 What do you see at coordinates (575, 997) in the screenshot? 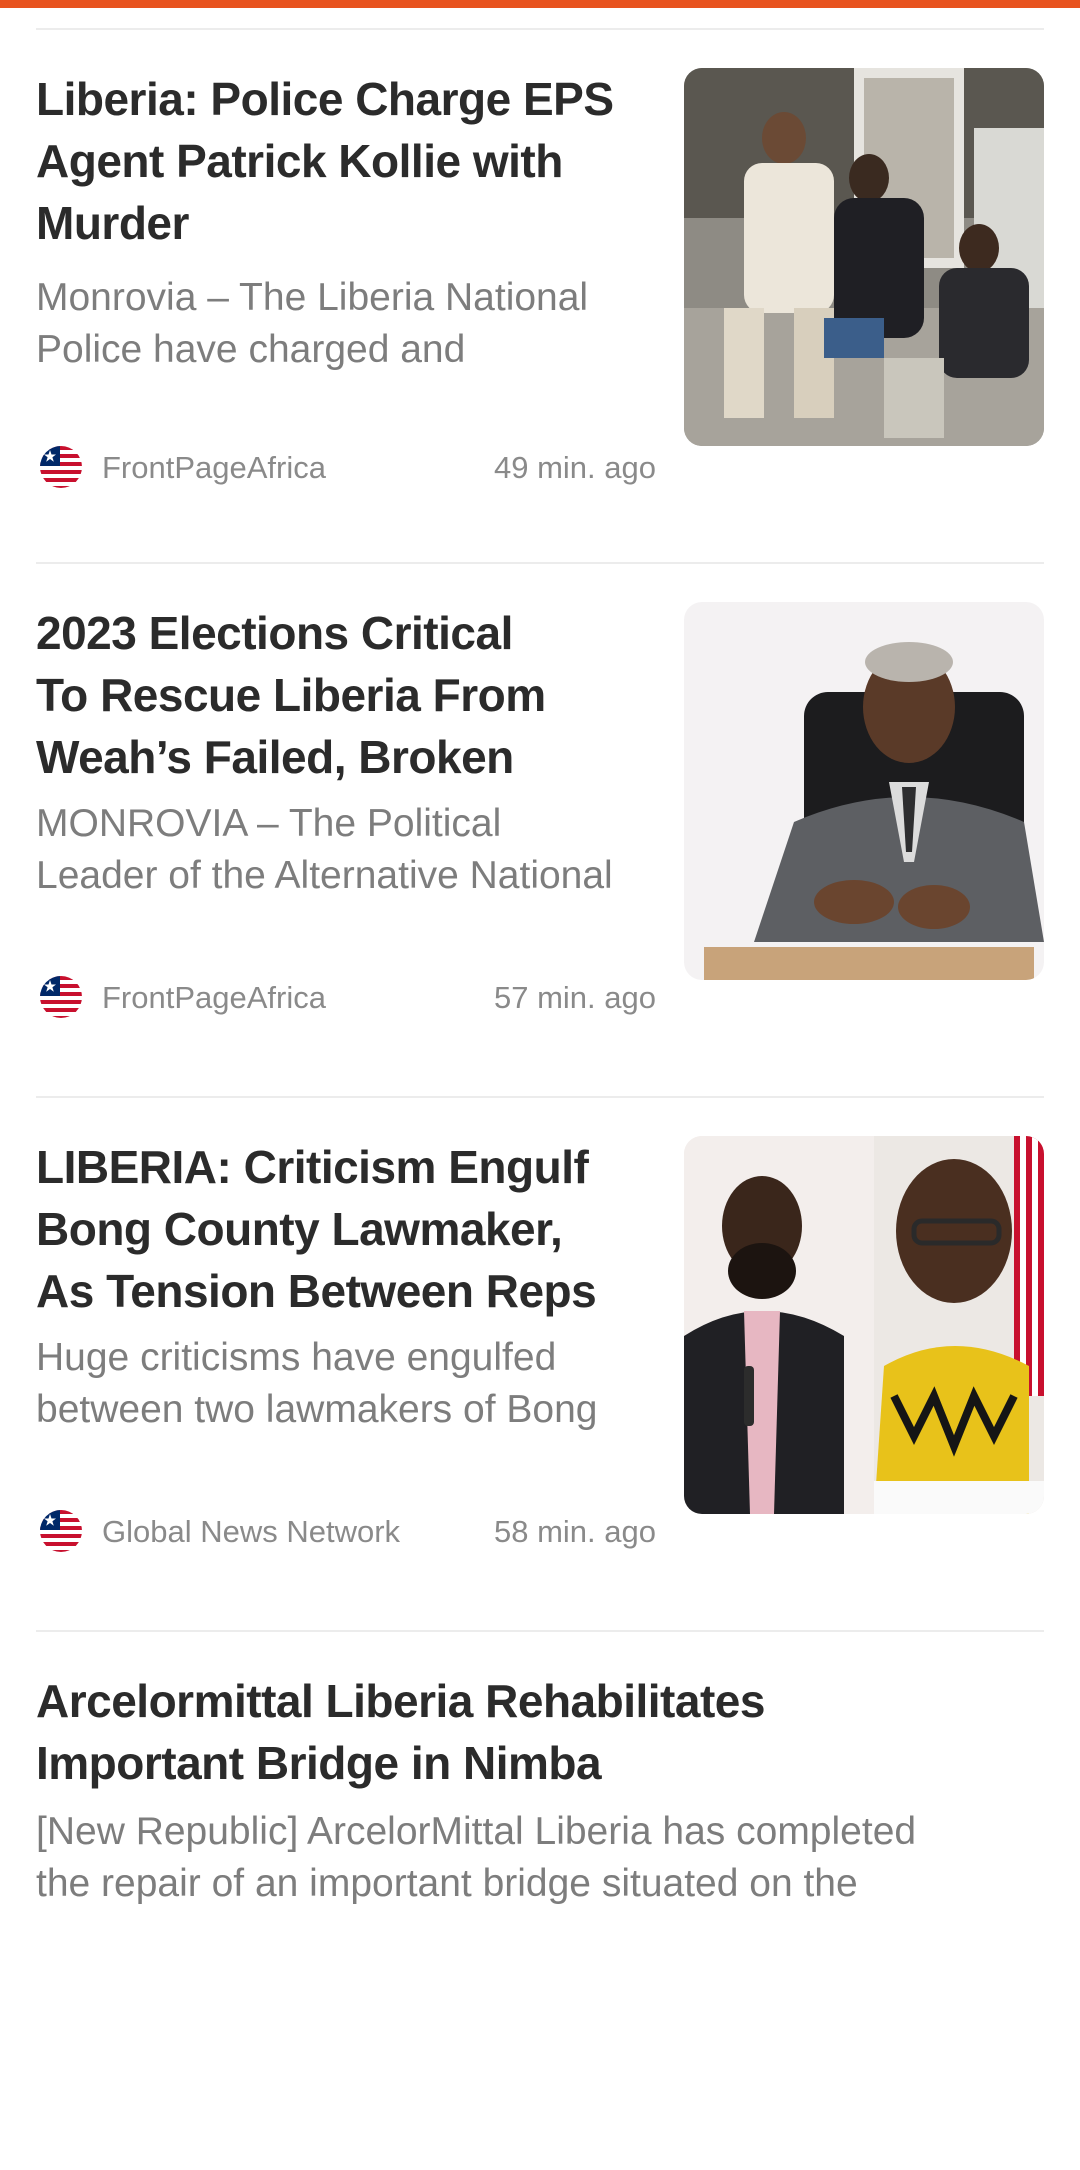
I see `article-timestamp: 57 min. ago` at bounding box center [575, 997].